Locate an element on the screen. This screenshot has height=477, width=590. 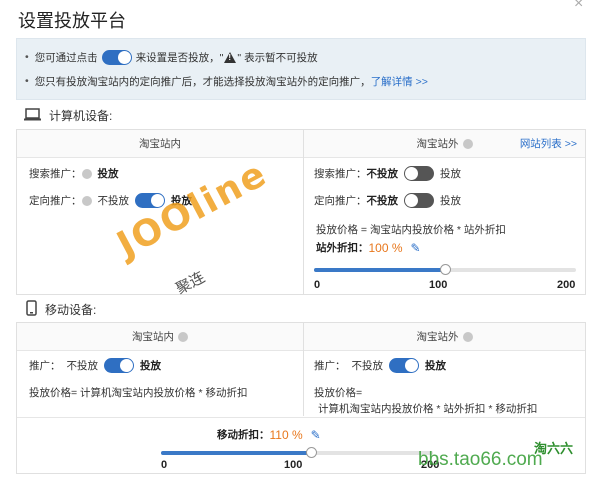
site-list-link: 网站列表 >> is located at coordinates (548, 143).